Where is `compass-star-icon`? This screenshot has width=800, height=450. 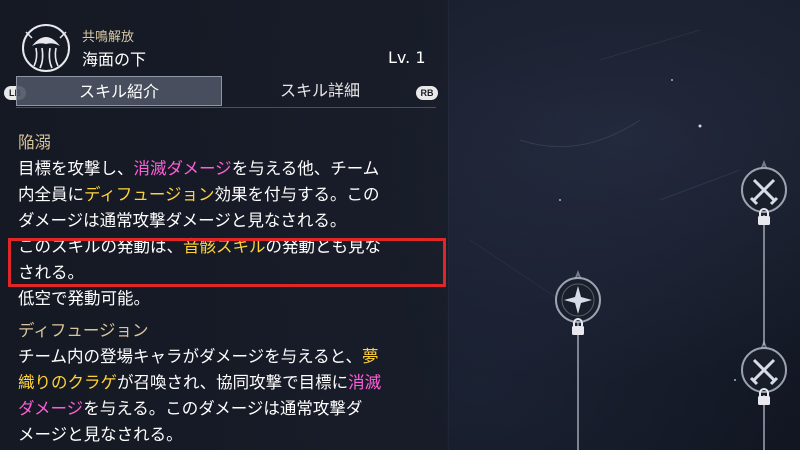 compass-star-icon is located at coordinates (578, 296).